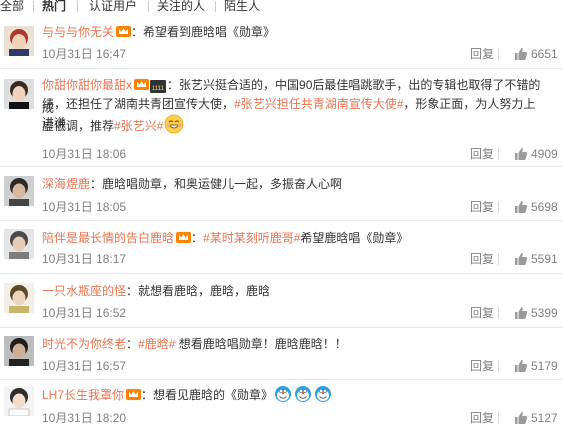 This screenshot has width=563, height=436. What do you see at coordinates (84, 418) in the screenshot?
I see `comment-time: 10月31日 18:20` at bounding box center [84, 418].